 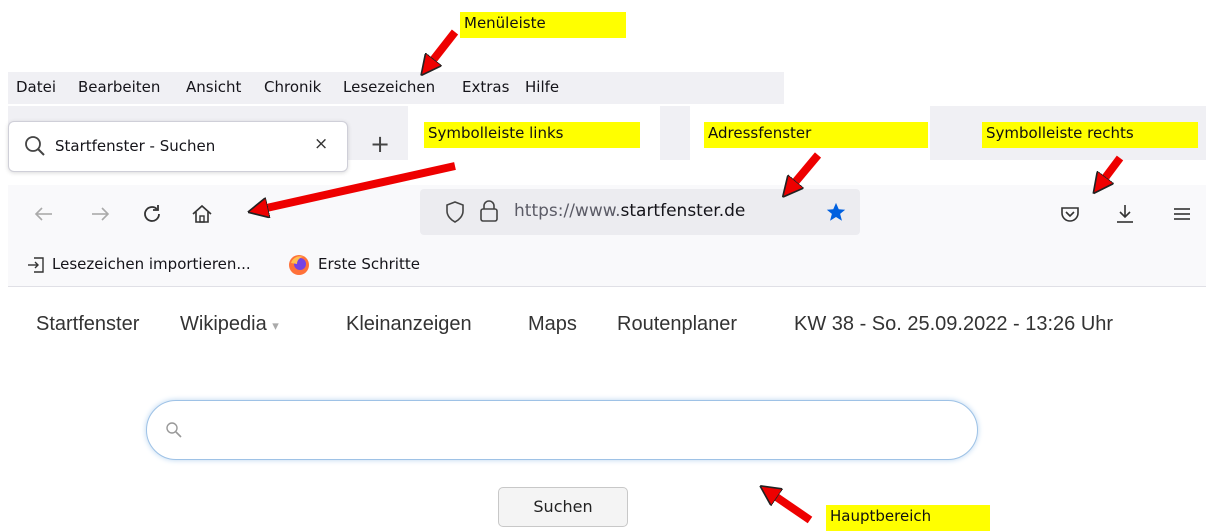 I want to click on site-nav-kleinanzeigen: Kleinanzeigen, so click(x=409, y=324).